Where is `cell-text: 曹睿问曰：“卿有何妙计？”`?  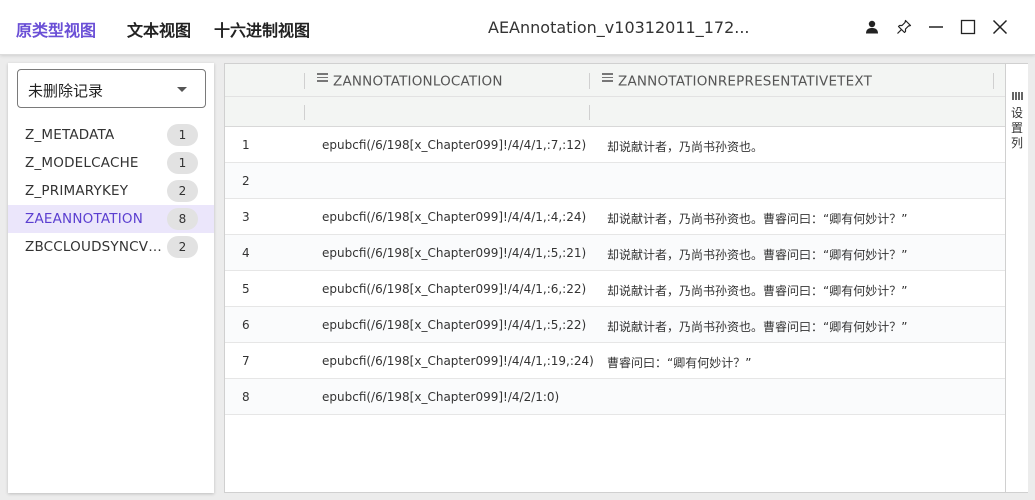
cell-text: 曹睿问曰：“卿有何妙计？” is located at coordinates (679, 362).